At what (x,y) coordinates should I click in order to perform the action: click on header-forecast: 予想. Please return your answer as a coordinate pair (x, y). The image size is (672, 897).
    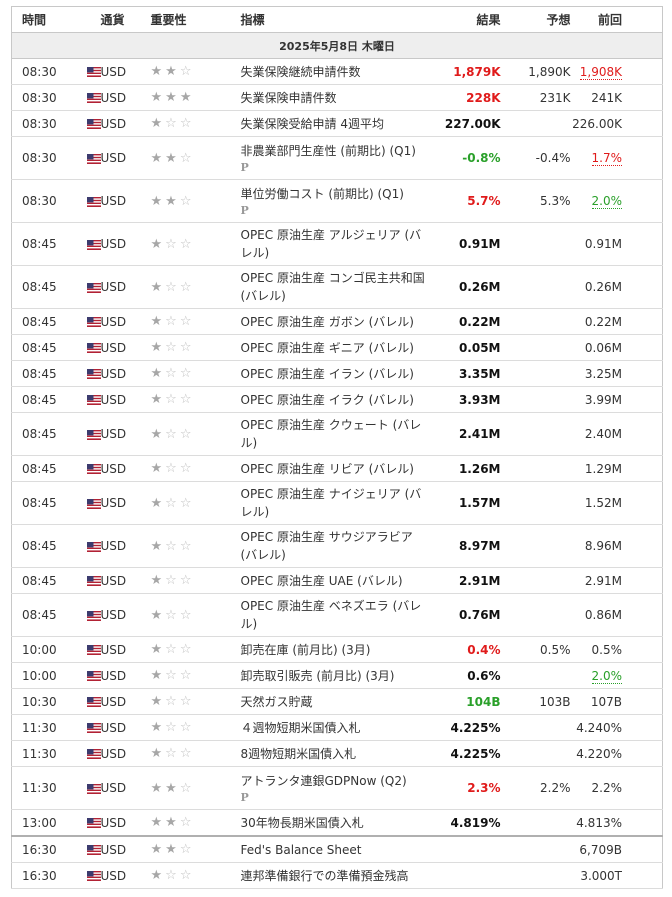
    Looking at the image, I should click on (537, 19).